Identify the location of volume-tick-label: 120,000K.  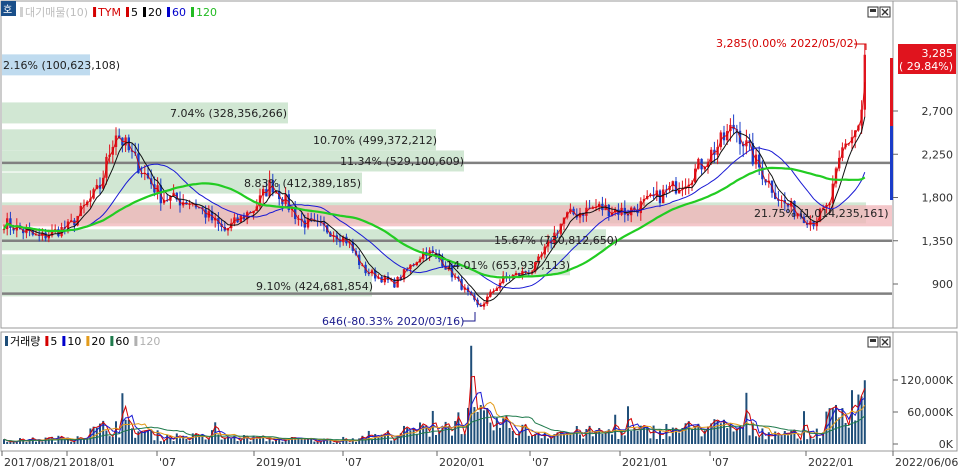
(926, 380).